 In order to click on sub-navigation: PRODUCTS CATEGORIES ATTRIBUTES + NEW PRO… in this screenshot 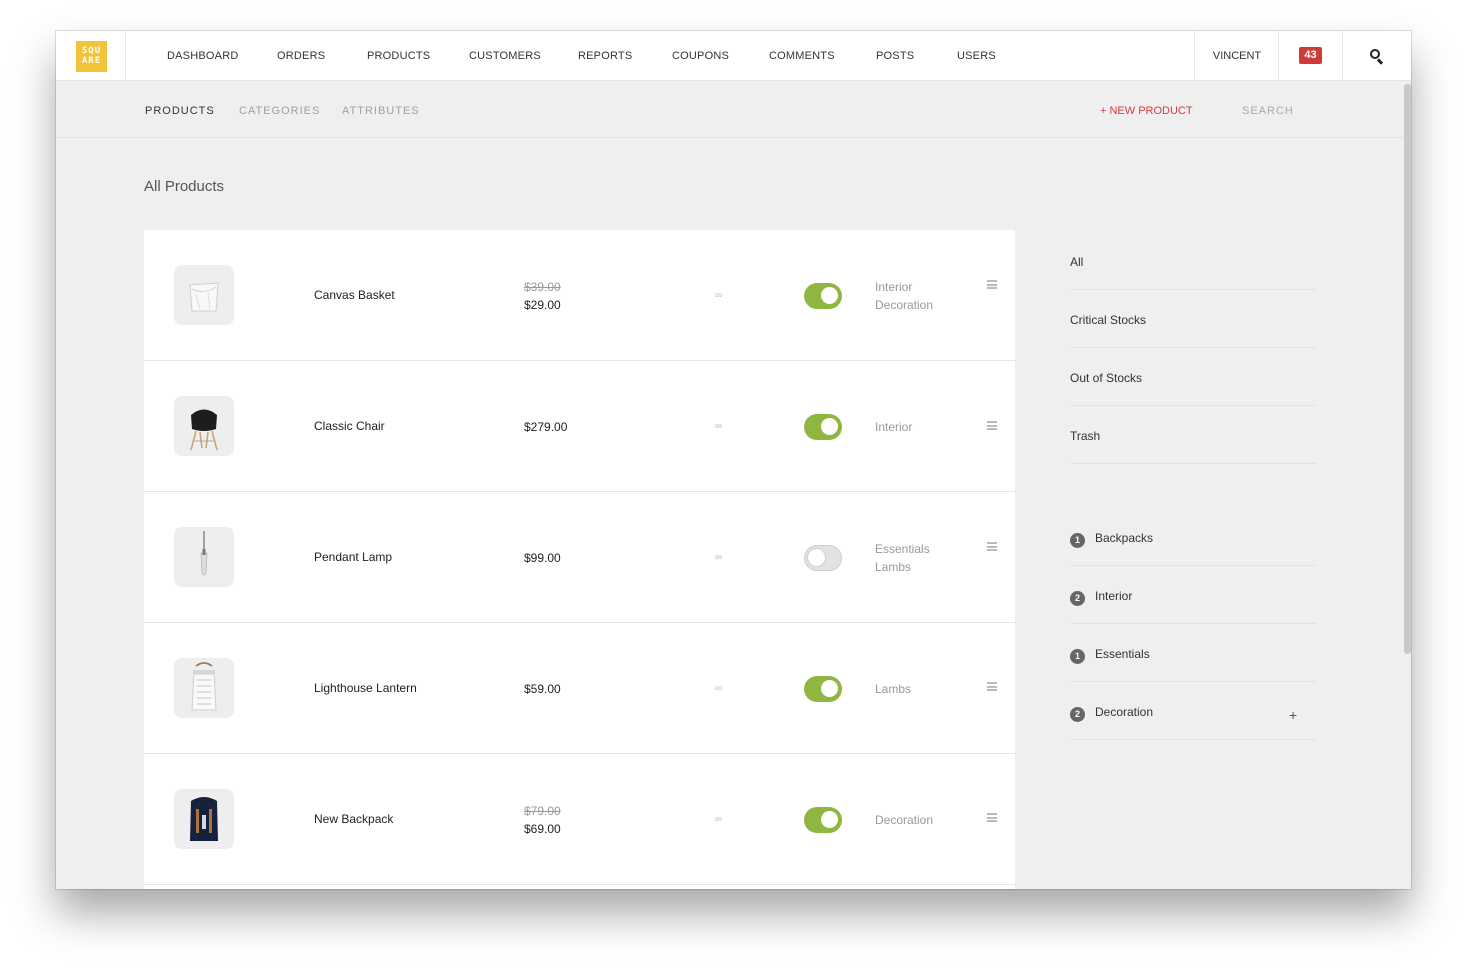, I will do `click(733, 109)`.